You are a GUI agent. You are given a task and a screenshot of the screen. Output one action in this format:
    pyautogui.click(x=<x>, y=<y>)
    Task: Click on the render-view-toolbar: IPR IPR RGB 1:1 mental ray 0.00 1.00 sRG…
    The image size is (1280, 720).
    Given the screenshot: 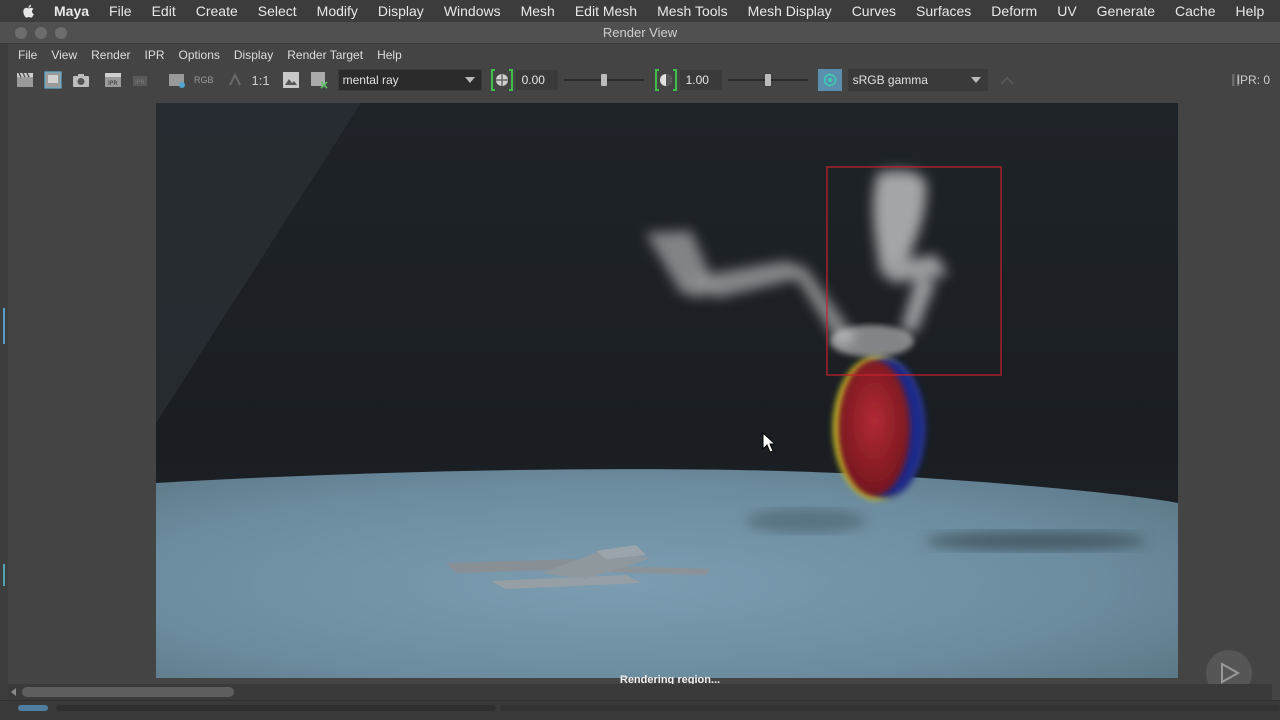 What is the action you would take?
    pyautogui.click(x=644, y=80)
    